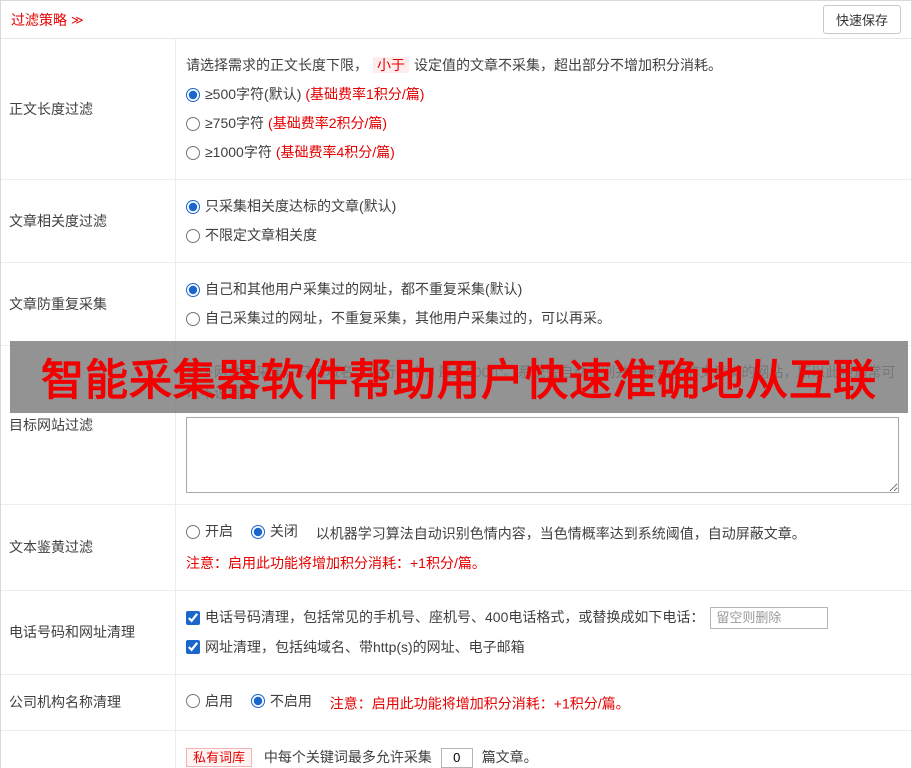  Describe the element at coordinates (88, 304) in the screenshot. I see `dedupe-label: 文章防重复采集` at that location.